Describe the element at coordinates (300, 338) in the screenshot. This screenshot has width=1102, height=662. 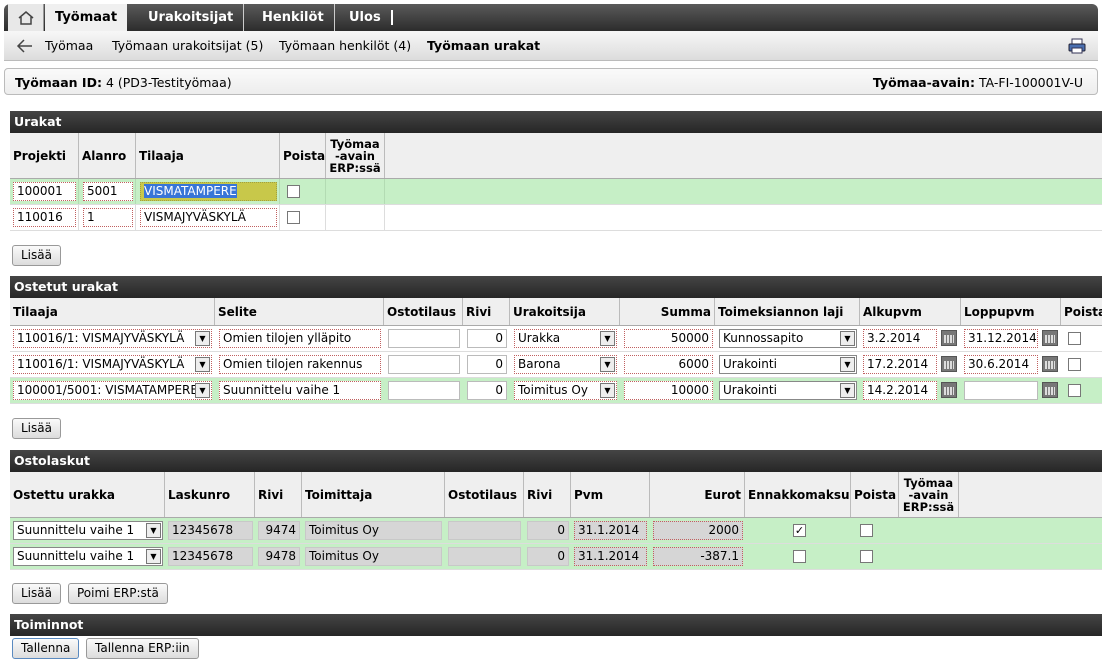
I see `selite-input: Omien tilojen ylläpito` at that location.